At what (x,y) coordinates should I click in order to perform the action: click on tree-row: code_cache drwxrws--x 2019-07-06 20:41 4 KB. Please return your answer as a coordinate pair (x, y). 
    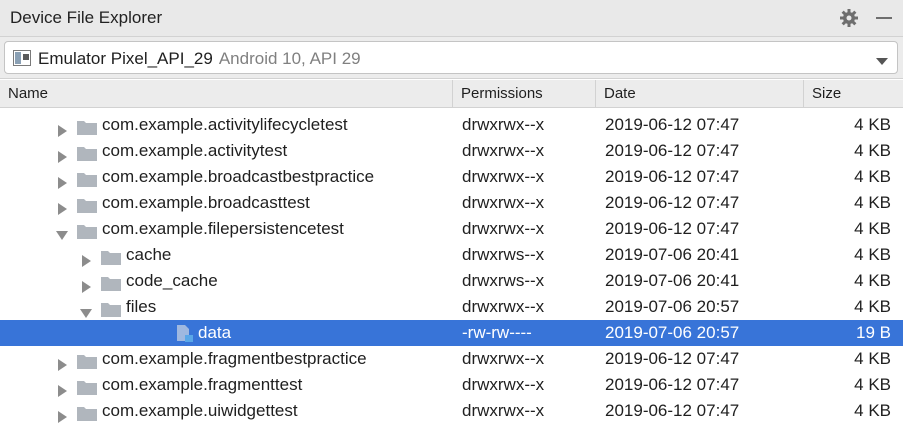
    Looking at the image, I should click on (451, 281).